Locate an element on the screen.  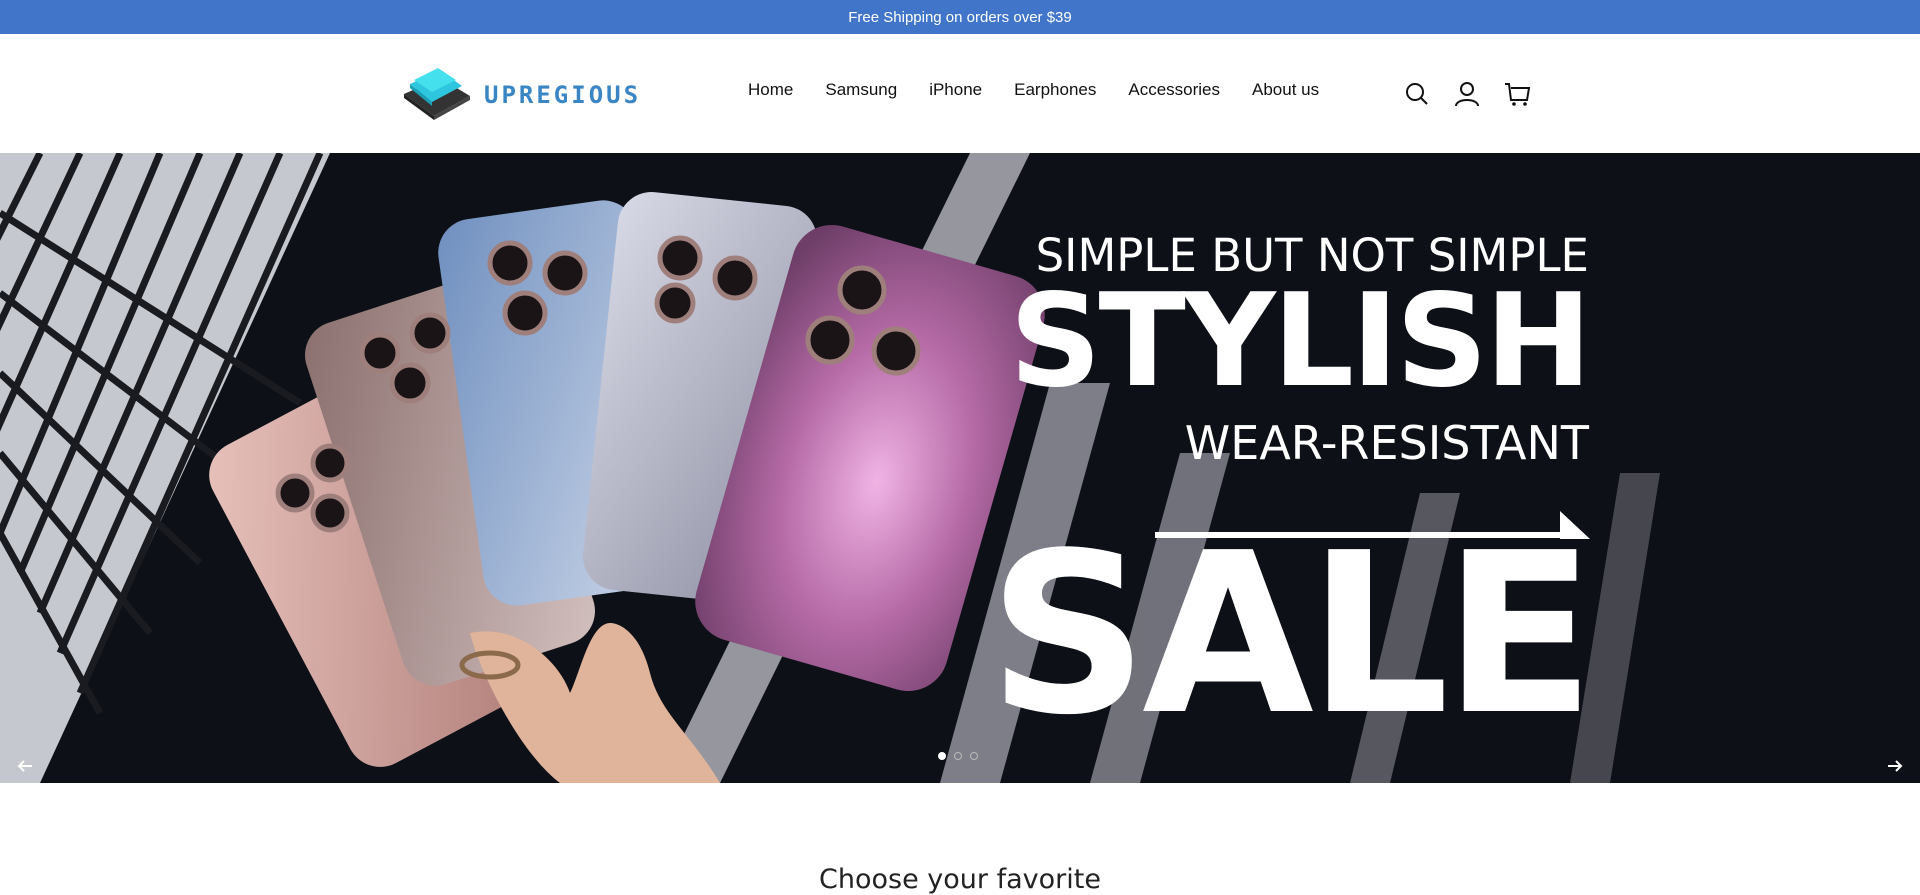
announcement-bar: Free Shipping on orders over $39 is located at coordinates (960, 17).